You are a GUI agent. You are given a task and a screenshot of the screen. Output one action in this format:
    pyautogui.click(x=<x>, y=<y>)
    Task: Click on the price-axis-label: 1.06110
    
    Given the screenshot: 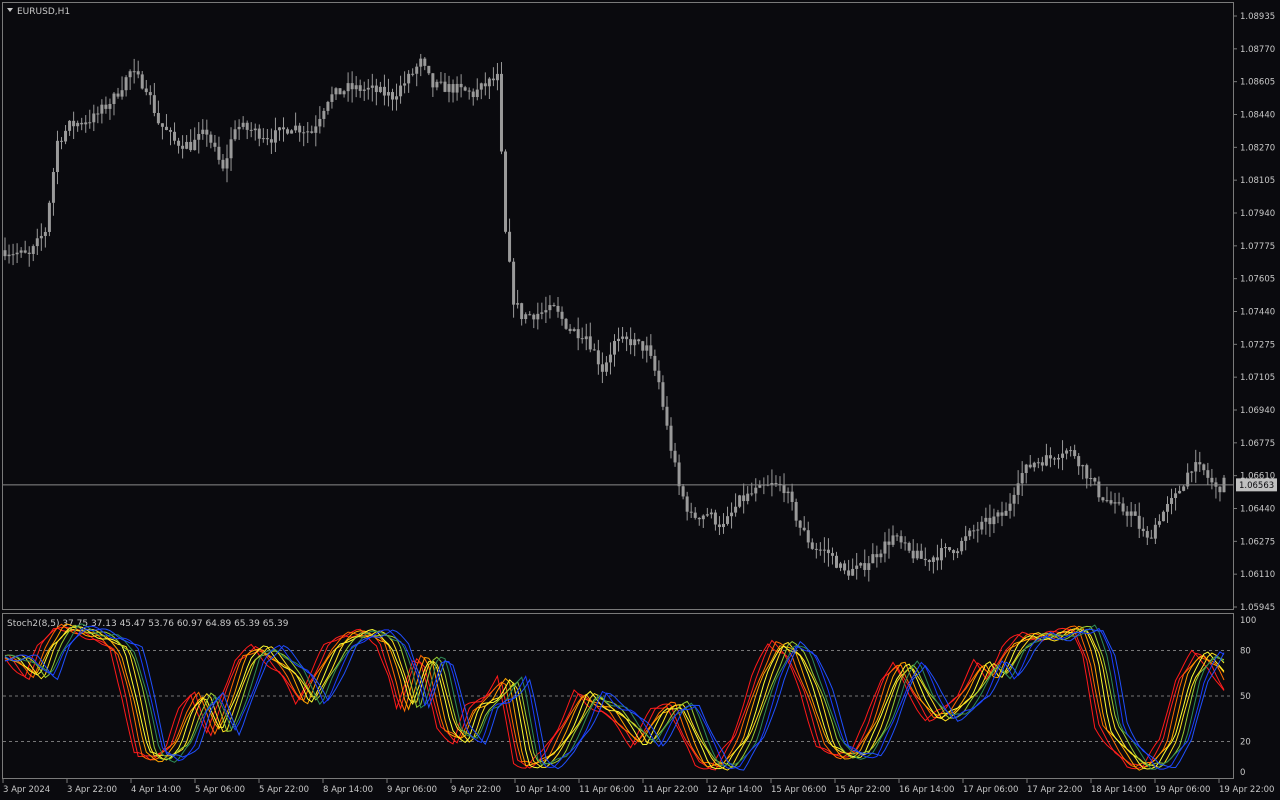 What is the action you would take?
    pyautogui.click(x=1257, y=575)
    